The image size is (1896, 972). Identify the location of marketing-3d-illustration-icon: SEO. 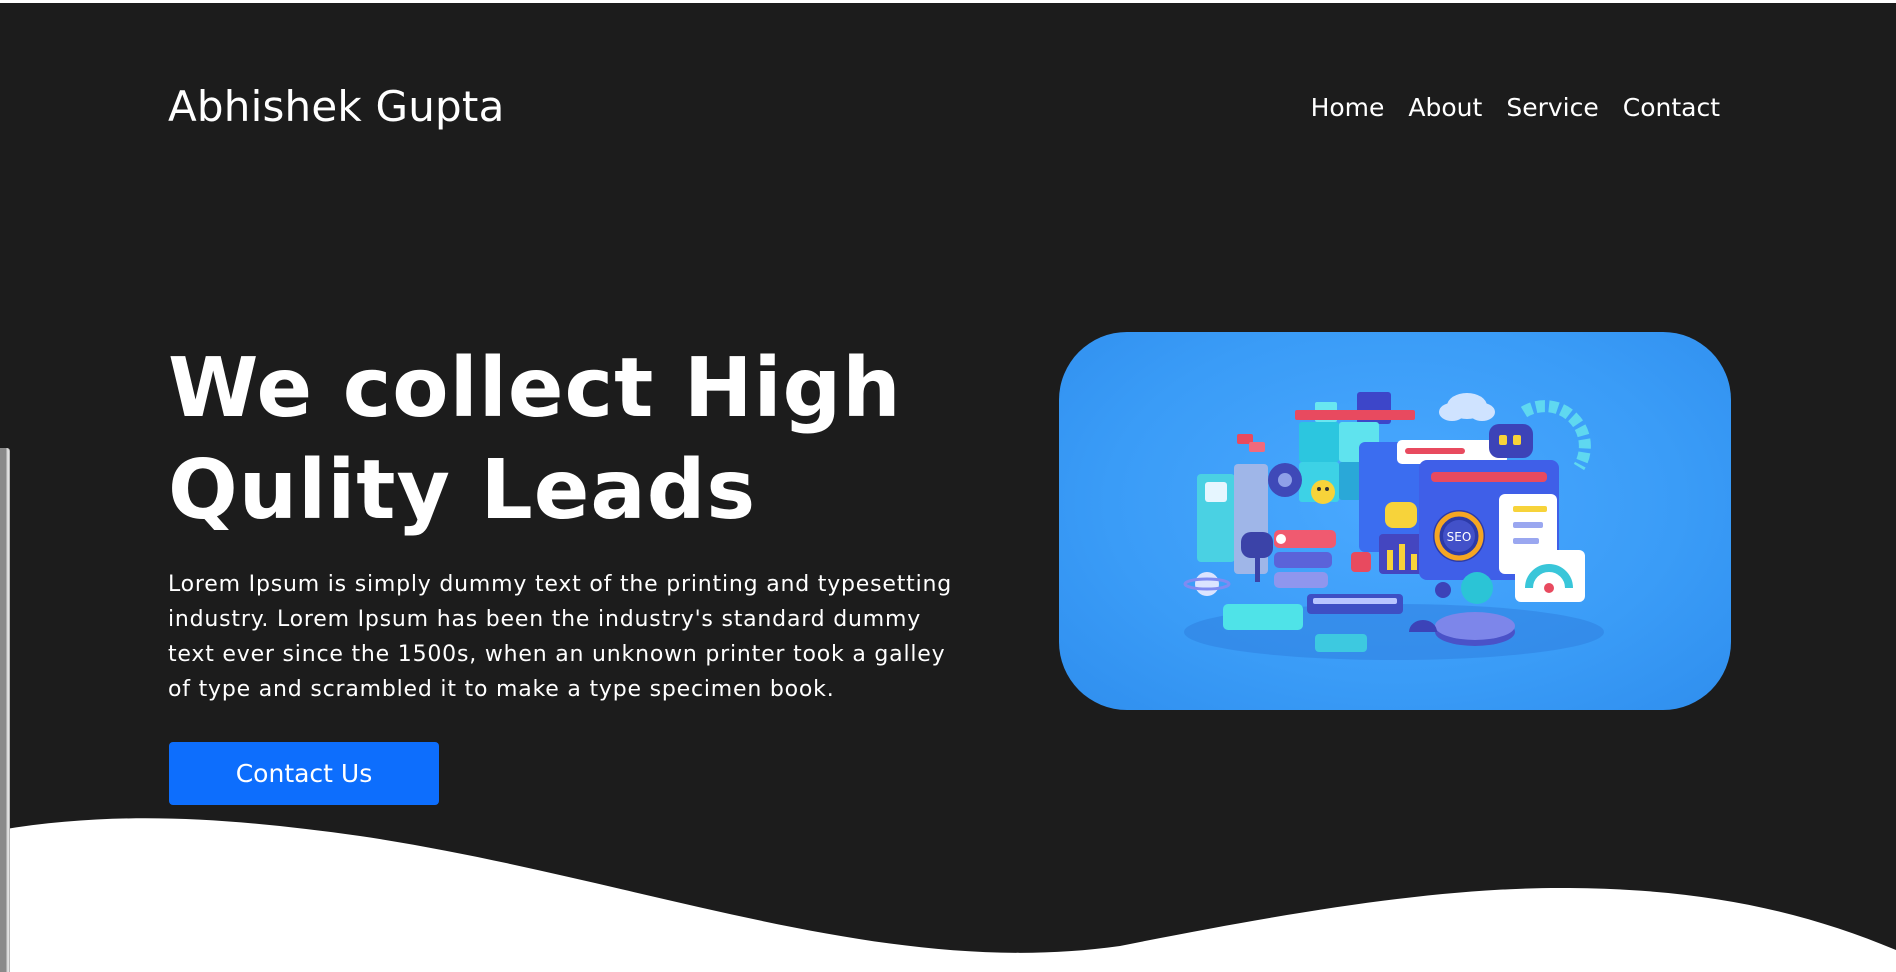
(1393, 526).